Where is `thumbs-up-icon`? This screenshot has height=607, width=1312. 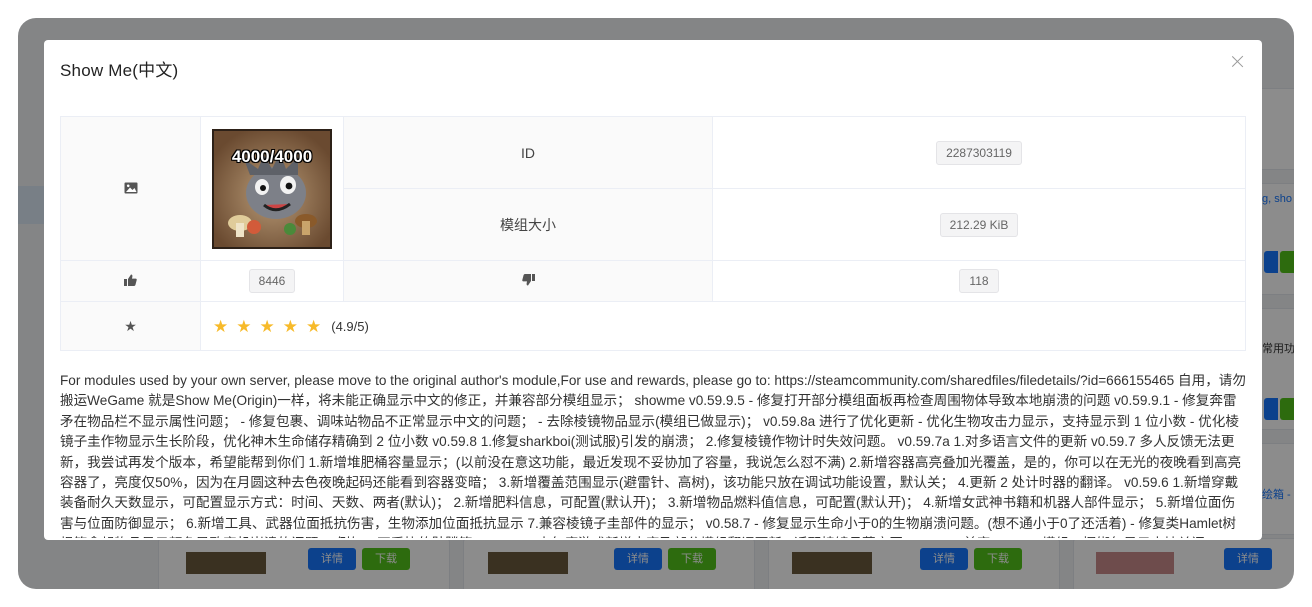
thumbs-up-icon is located at coordinates (130, 281).